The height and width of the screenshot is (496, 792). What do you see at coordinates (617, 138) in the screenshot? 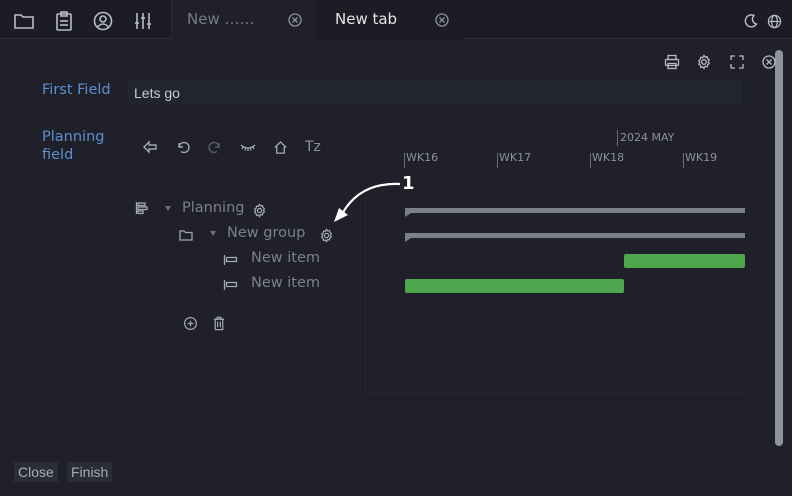
I see `month-tick` at bounding box center [617, 138].